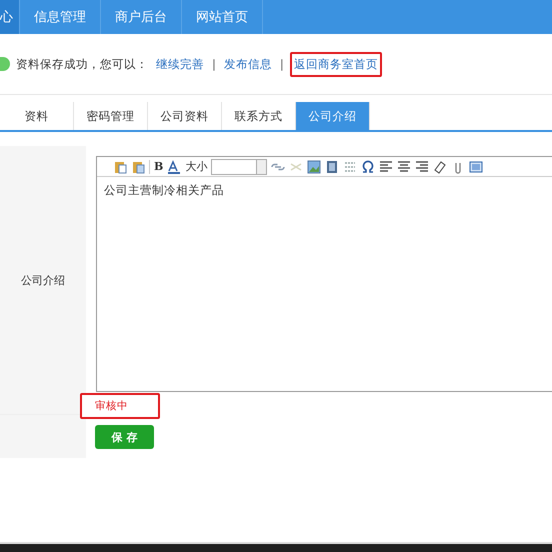 The height and width of the screenshot is (552, 552). I want to click on tab: 资料, so click(37, 116).